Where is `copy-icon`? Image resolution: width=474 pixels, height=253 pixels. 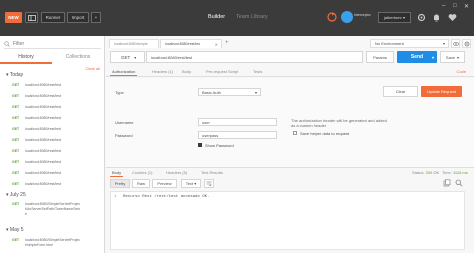 copy-icon is located at coordinates (447, 183).